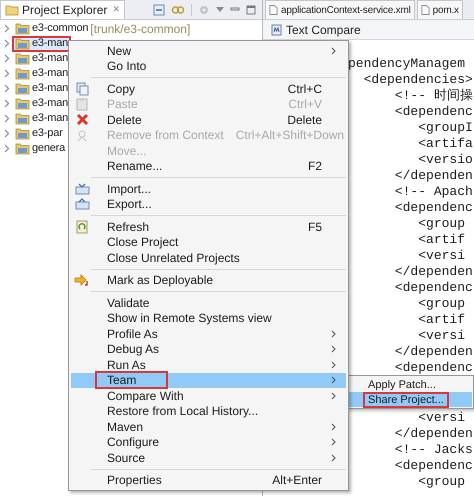 Image resolution: width=474 pixels, height=496 pixels. What do you see at coordinates (445, 127) in the screenshot?
I see `code-line: <groupI` at bounding box center [445, 127].